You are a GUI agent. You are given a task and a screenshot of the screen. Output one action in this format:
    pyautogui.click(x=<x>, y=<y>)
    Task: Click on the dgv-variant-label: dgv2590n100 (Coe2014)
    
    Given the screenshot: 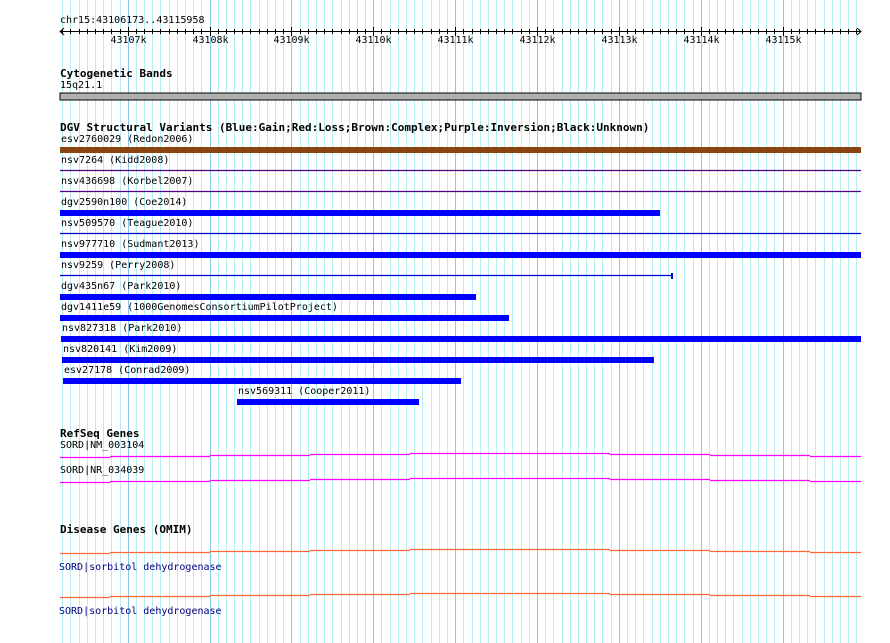 What is the action you would take?
    pyautogui.click(x=124, y=203)
    